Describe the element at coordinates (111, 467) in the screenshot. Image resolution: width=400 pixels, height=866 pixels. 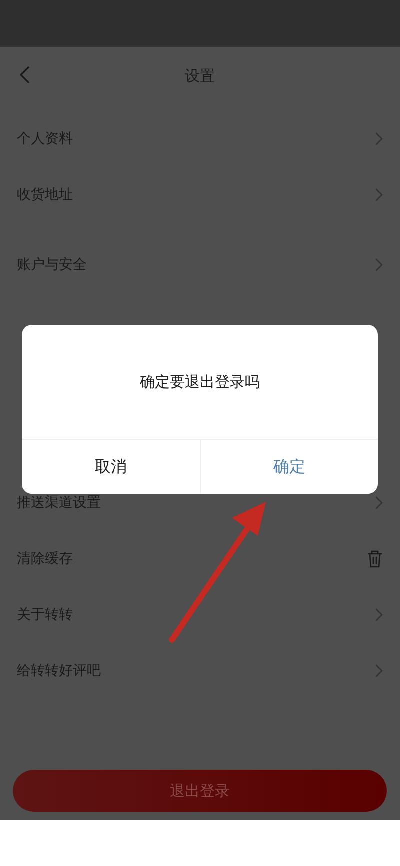
I see `dialog-button: 取消` at that location.